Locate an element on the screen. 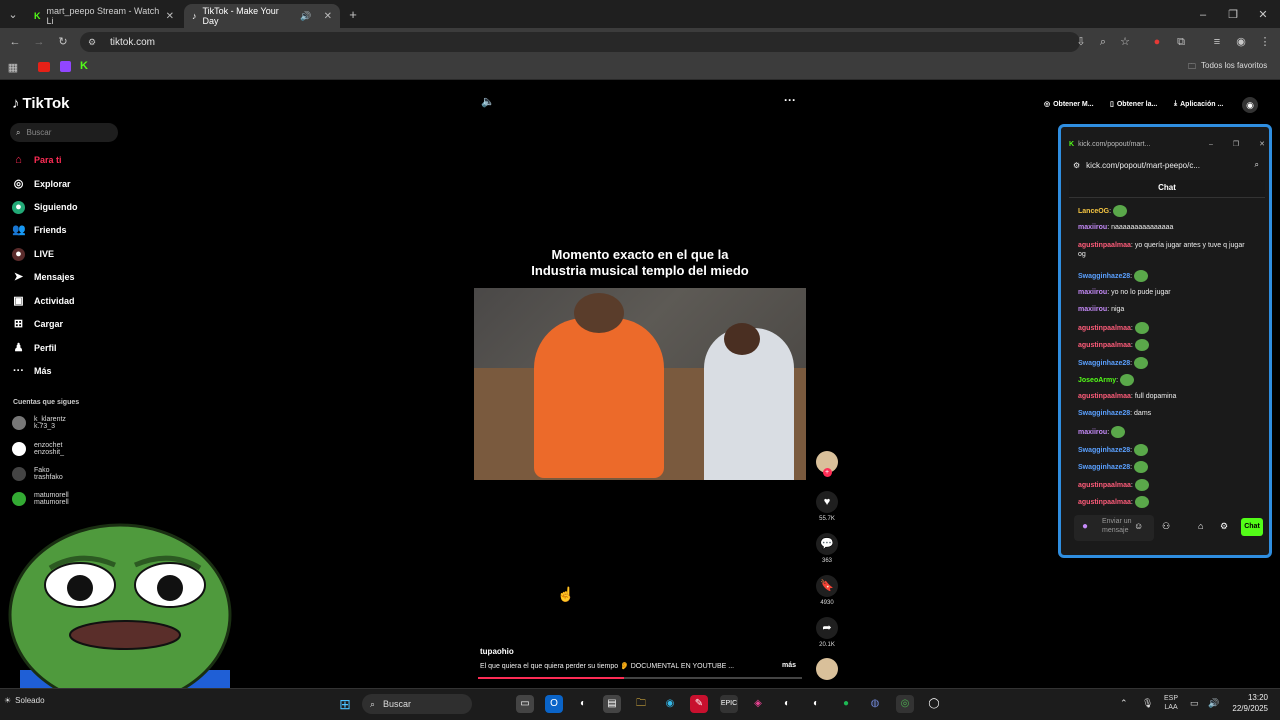 The image size is (1280, 720). video-progress-bar is located at coordinates (640, 678).